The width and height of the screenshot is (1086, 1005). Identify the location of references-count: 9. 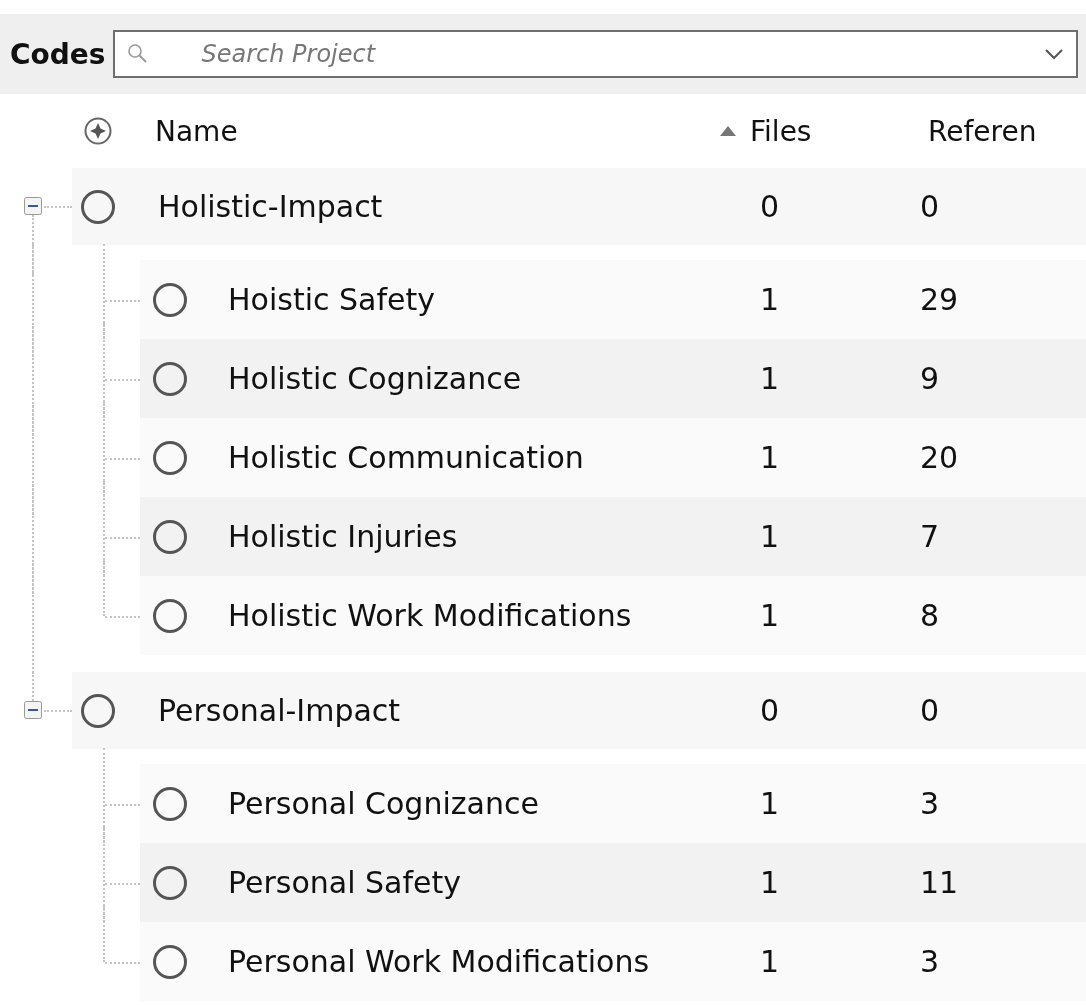
(930, 378).